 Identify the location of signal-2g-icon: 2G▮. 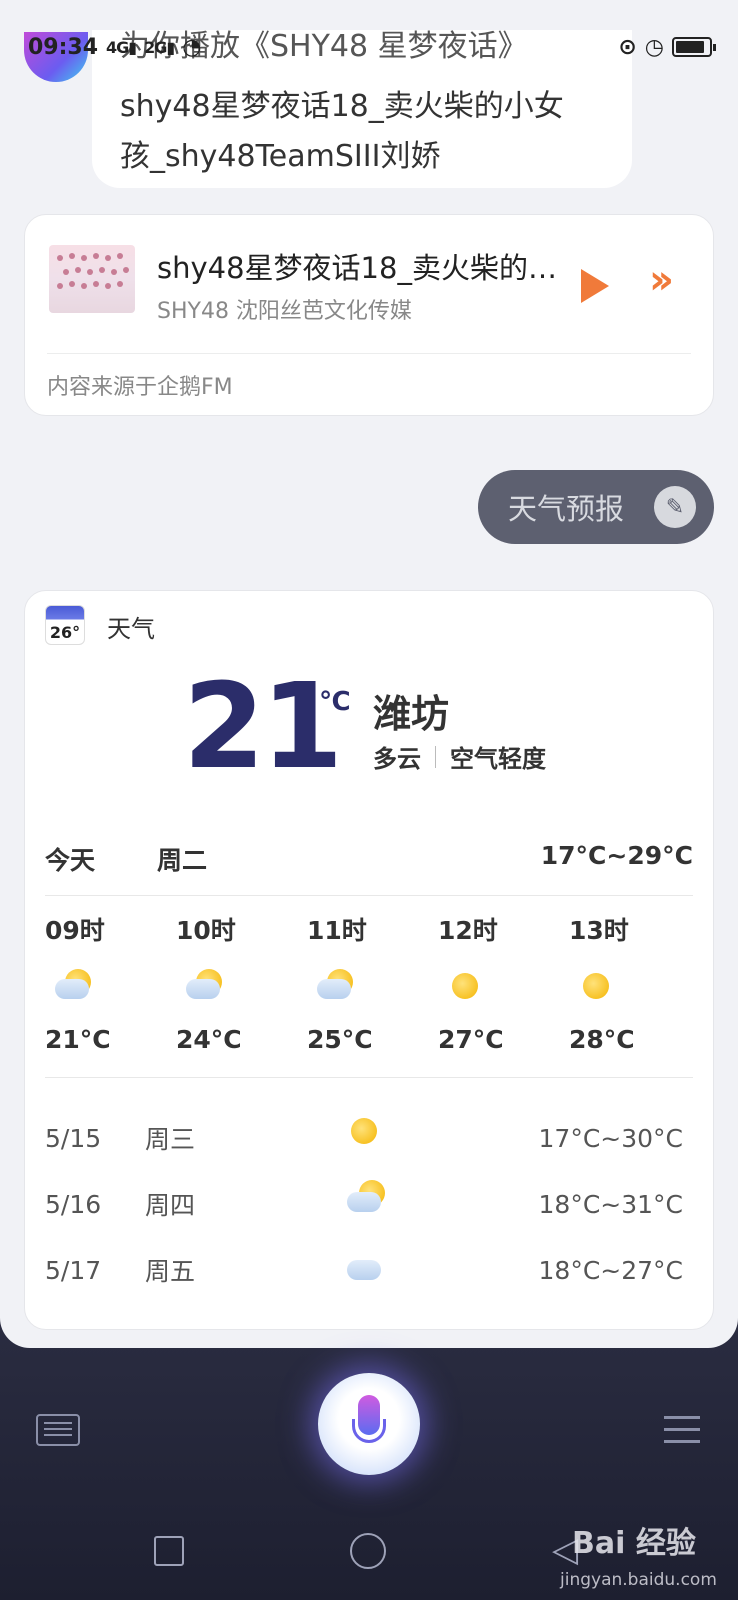
(159, 47).